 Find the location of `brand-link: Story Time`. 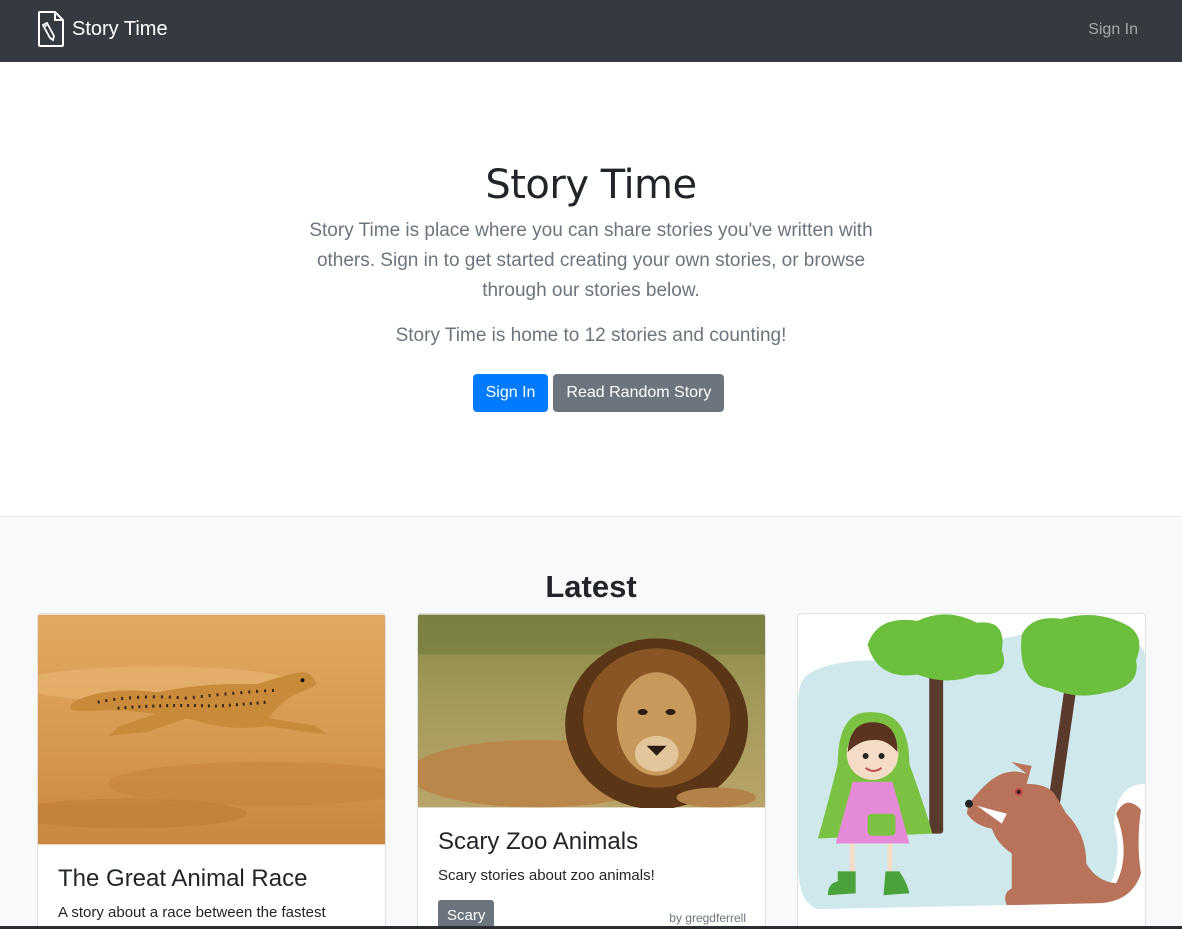

brand-link: Story Time is located at coordinates (102, 29).